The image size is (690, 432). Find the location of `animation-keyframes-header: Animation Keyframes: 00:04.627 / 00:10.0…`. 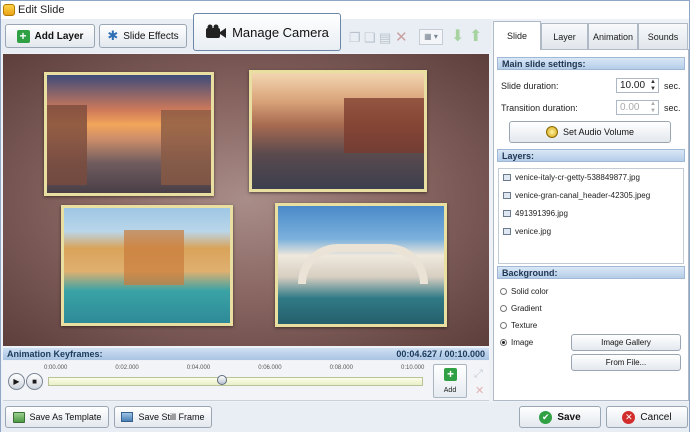

animation-keyframes-header: Animation Keyframes: 00:04.627 / 00:10.0… is located at coordinates (246, 354).